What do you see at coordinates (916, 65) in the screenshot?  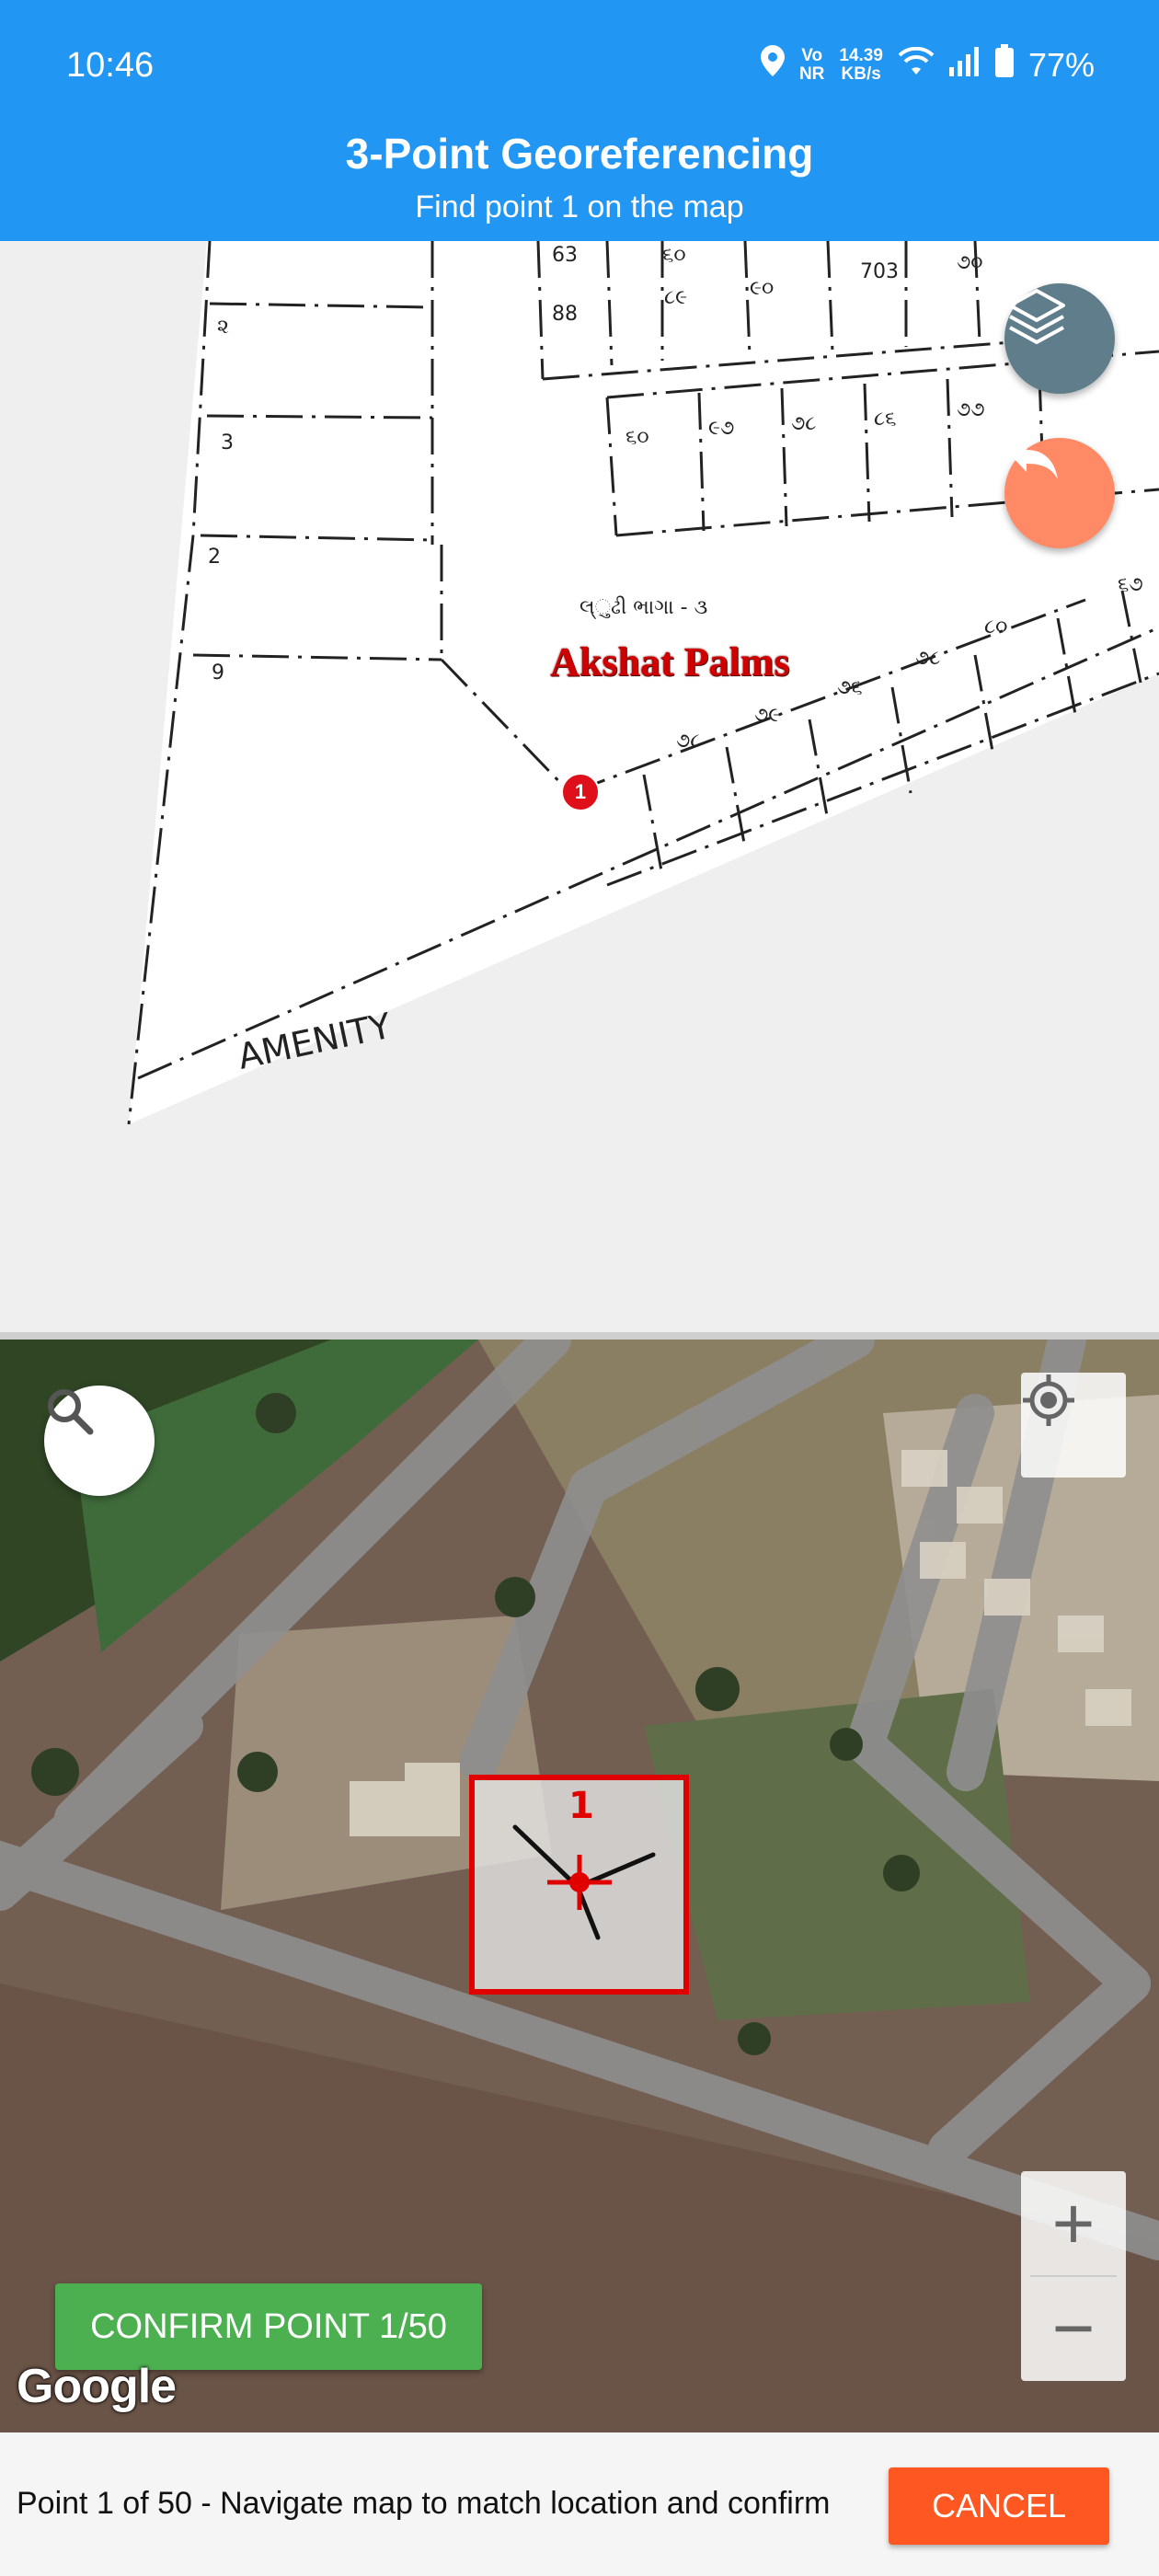 I see `wifi-icon` at bounding box center [916, 65].